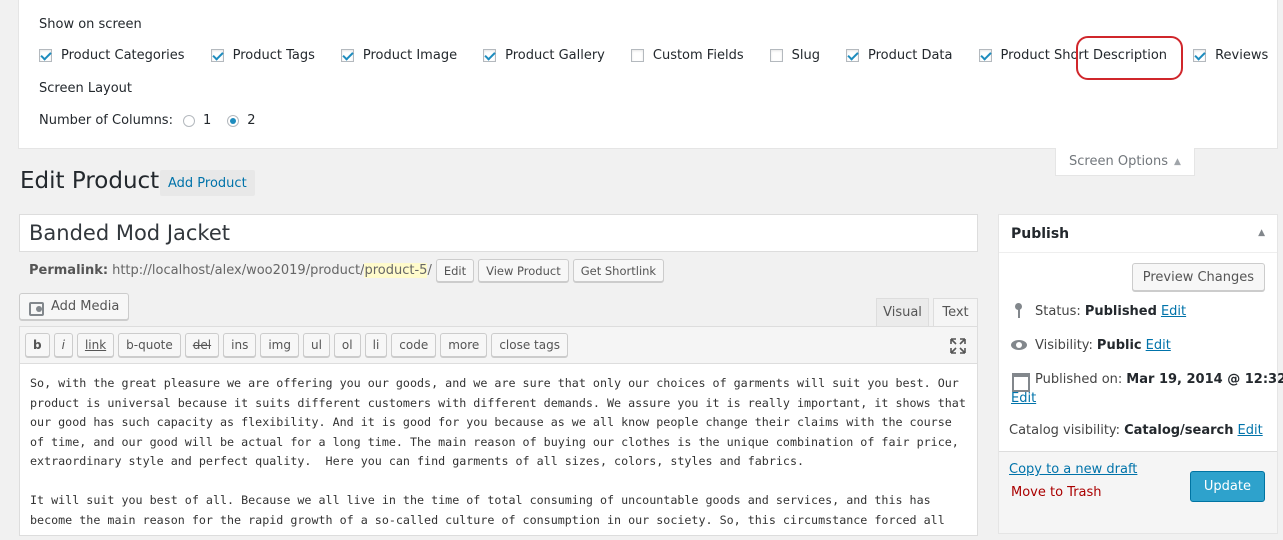  I want to click on collapse-arrow-icon: ▲, so click(1261, 233).